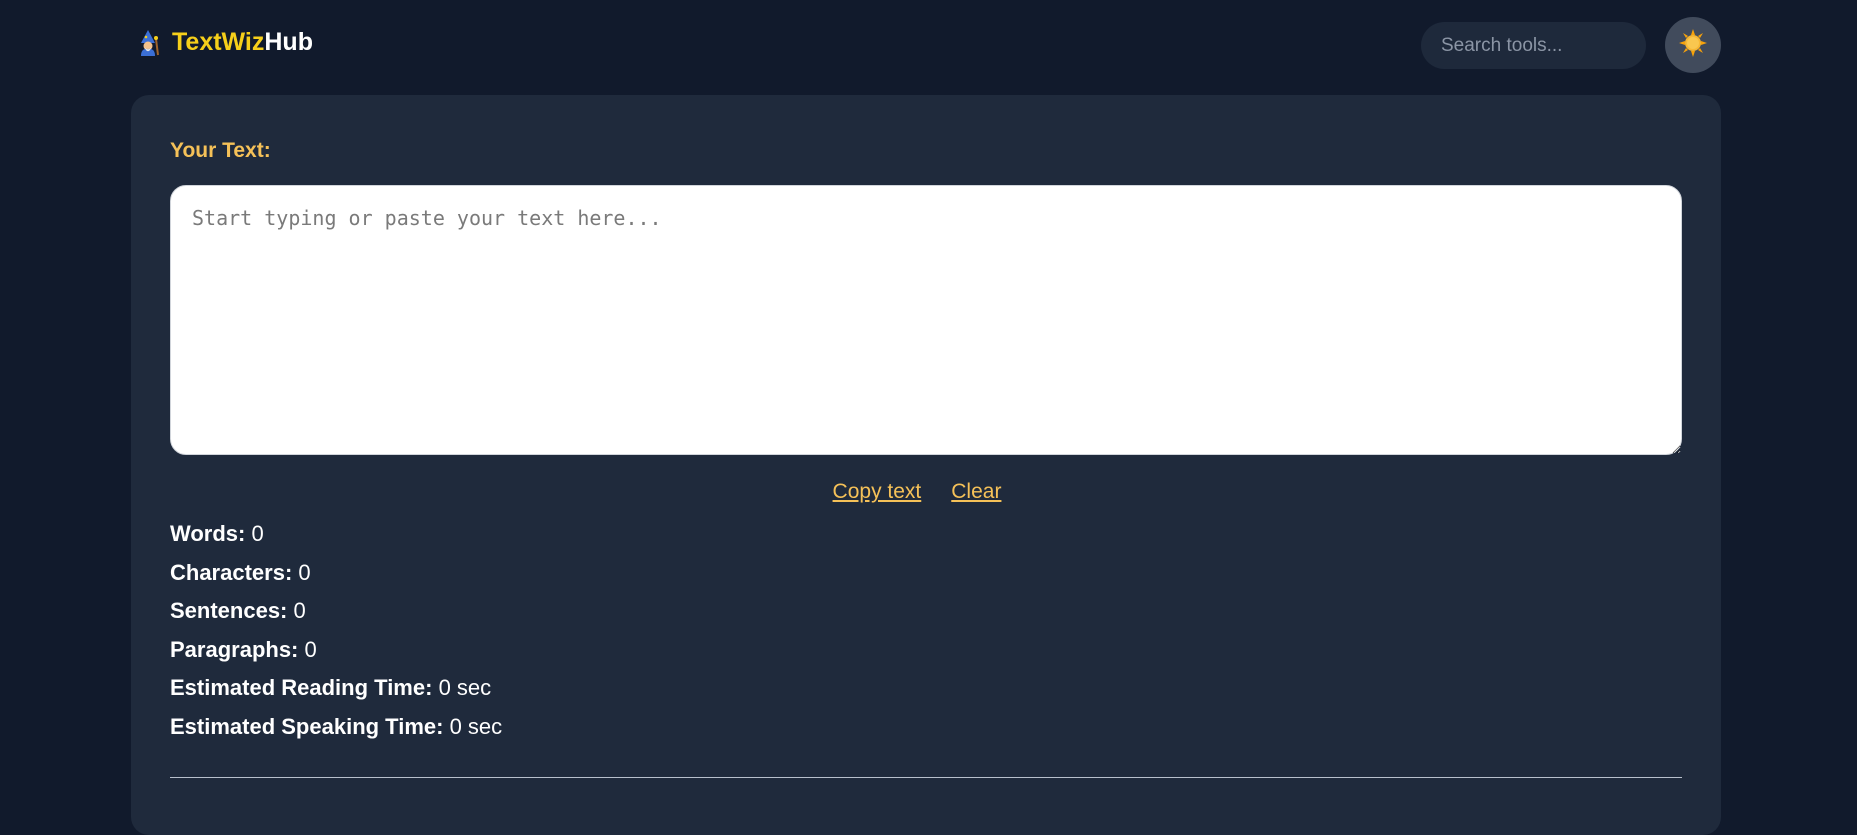 This screenshot has width=1857, height=835. Describe the element at coordinates (234, 649) in the screenshot. I see `stat-label: Paragraphs:` at that location.